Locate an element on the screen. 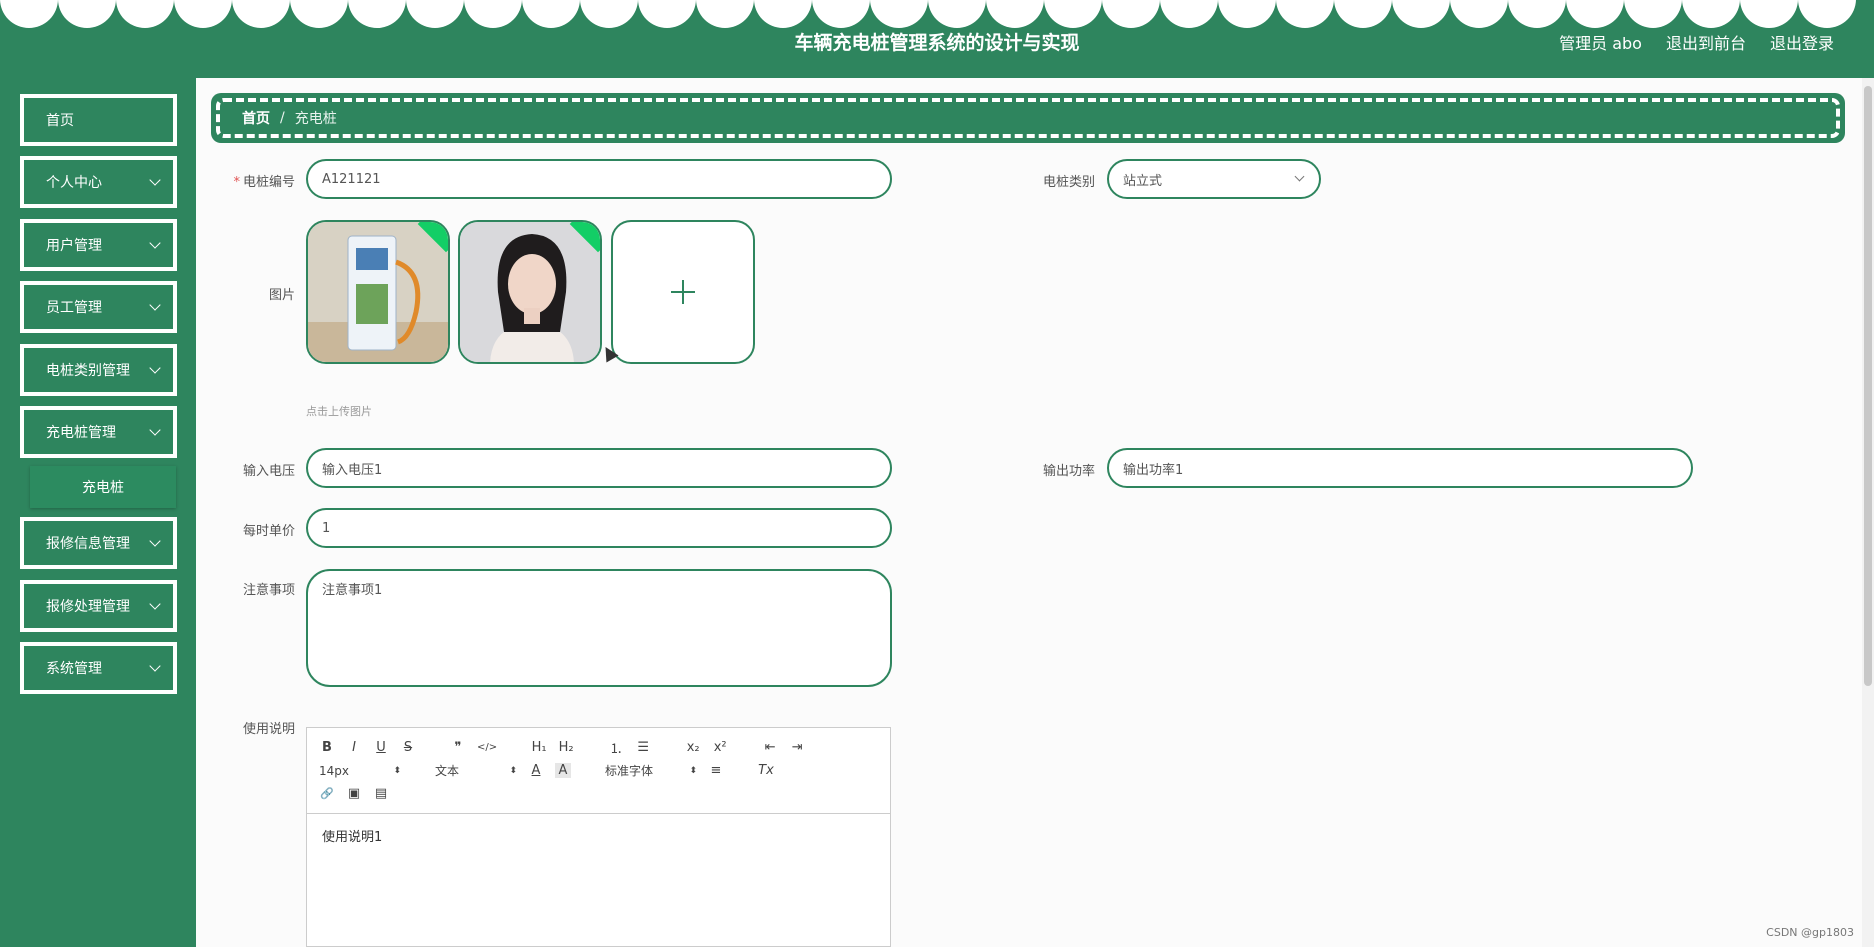 The image size is (1874, 947). portrait-photo is located at coordinates (530, 292).